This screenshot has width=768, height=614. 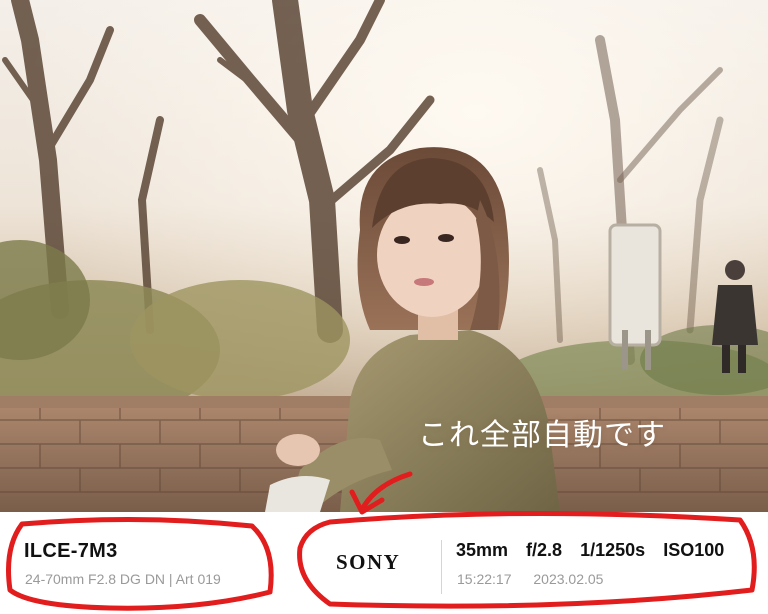 What do you see at coordinates (482, 550) in the screenshot?
I see `focal-length: 35mm` at bounding box center [482, 550].